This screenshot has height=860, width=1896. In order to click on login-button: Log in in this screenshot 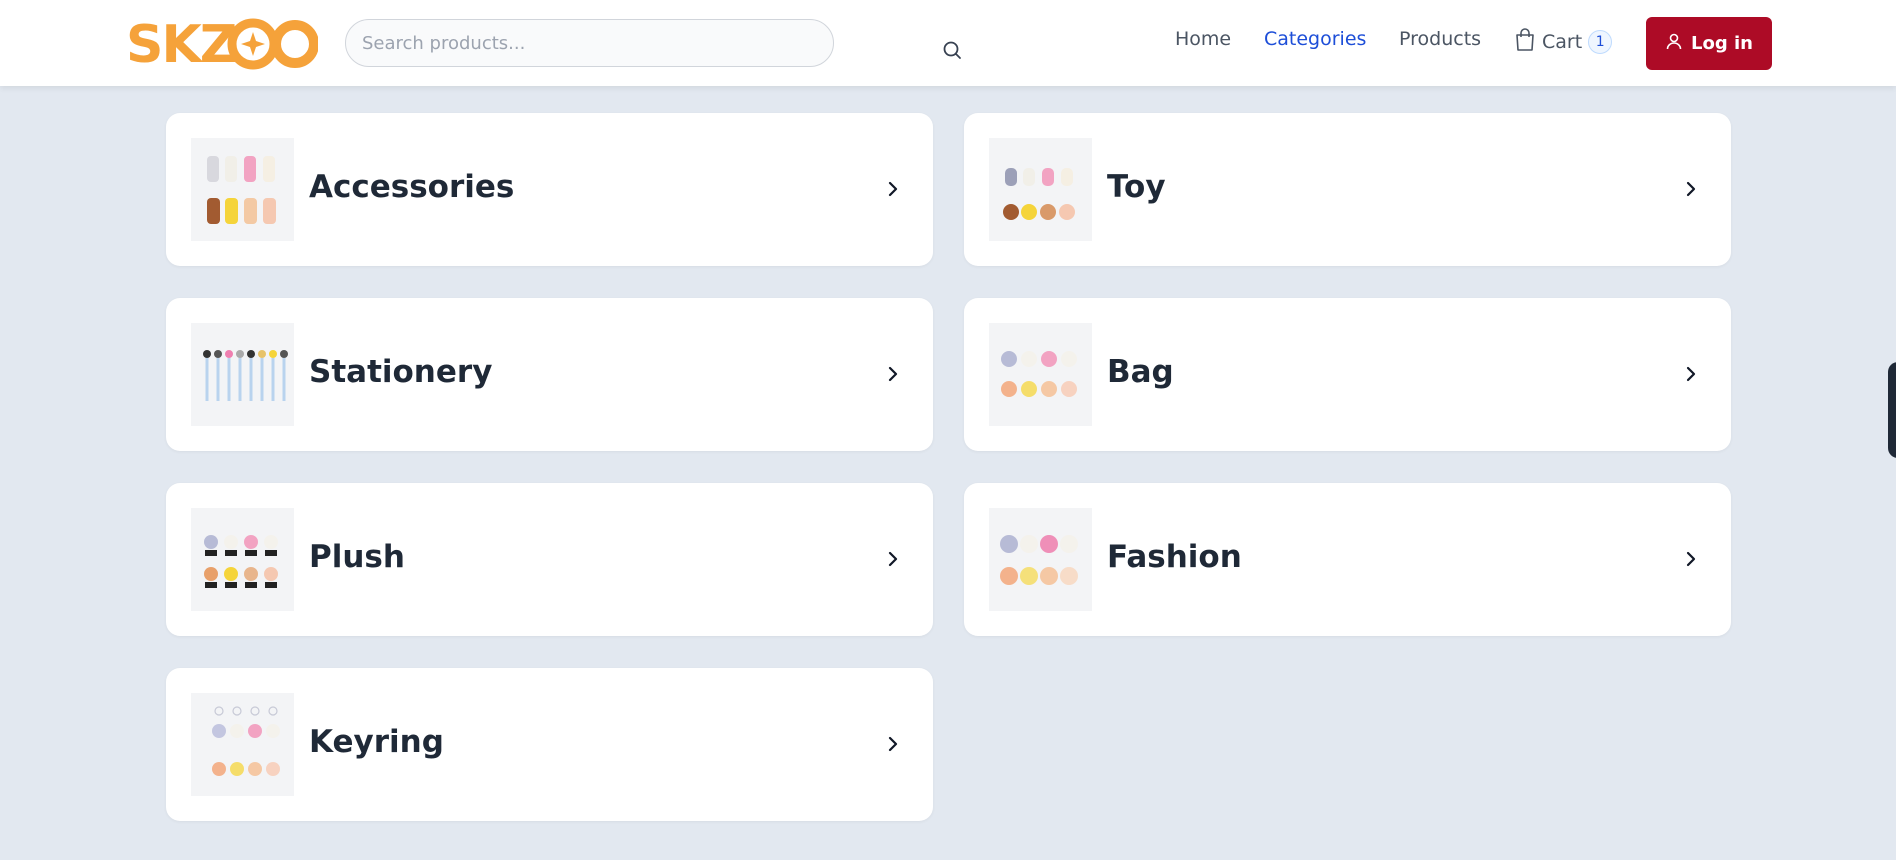, I will do `click(1709, 43)`.